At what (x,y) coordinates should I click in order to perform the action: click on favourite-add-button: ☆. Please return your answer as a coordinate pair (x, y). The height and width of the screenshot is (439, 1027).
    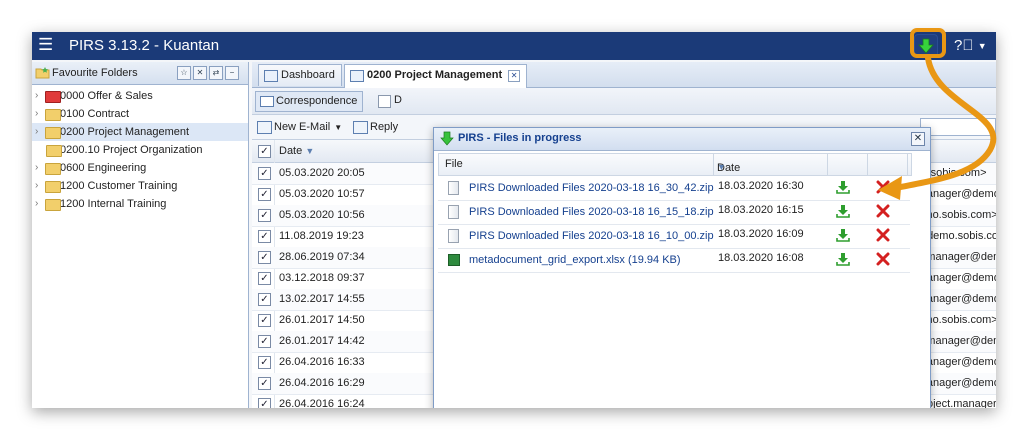
    Looking at the image, I should click on (184, 73).